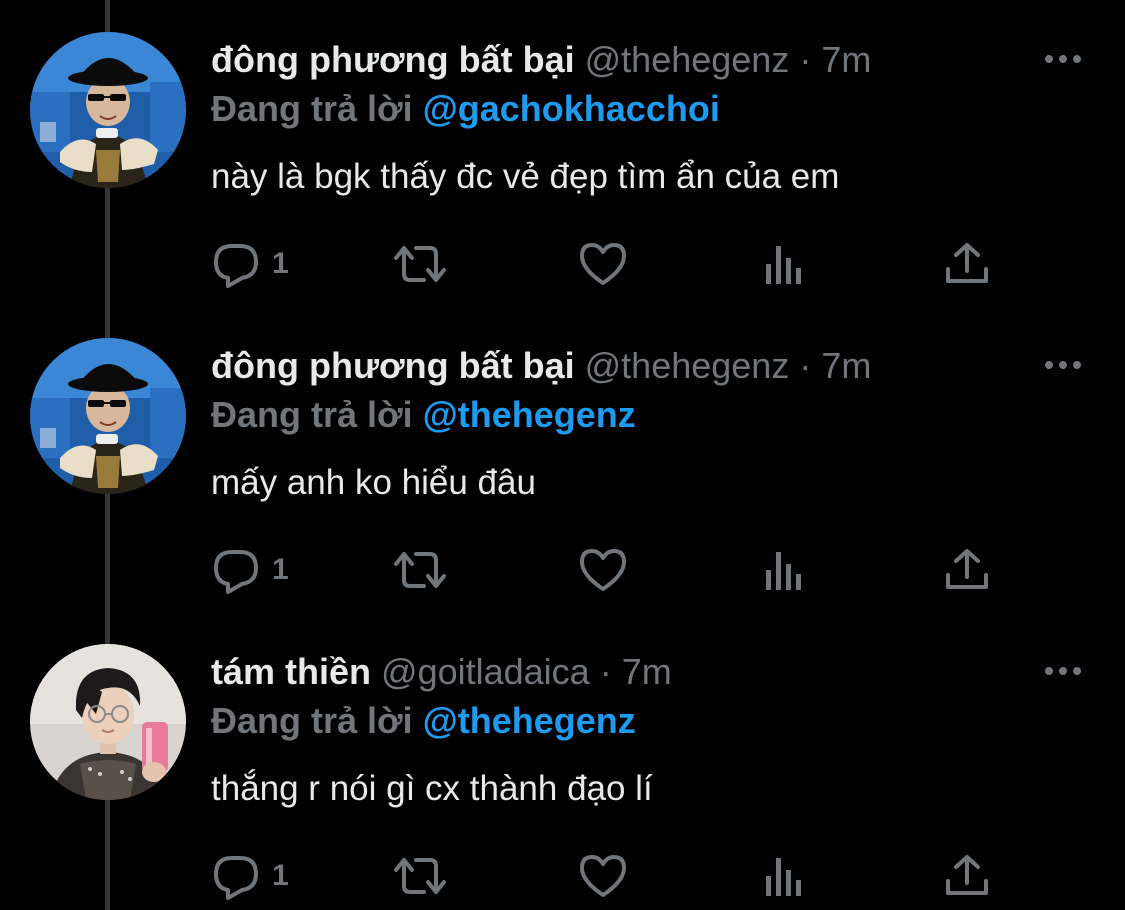 The height and width of the screenshot is (910, 1125). What do you see at coordinates (485, 671) in the screenshot?
I see `user-handle: @goitladaica` at bounding box center [485, 671].